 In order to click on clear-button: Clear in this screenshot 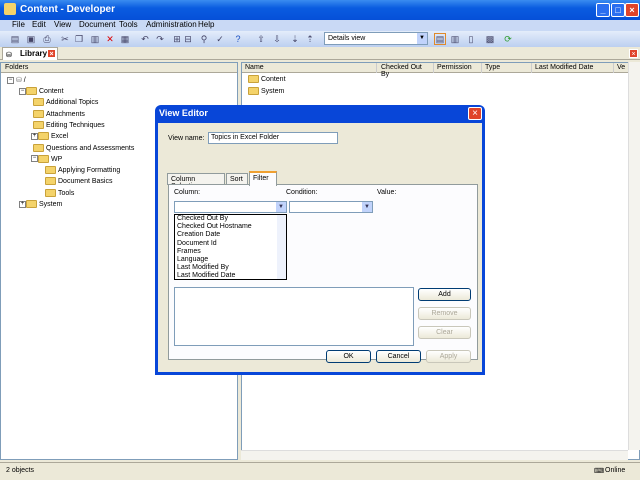, I will do `click(444, 332)`.